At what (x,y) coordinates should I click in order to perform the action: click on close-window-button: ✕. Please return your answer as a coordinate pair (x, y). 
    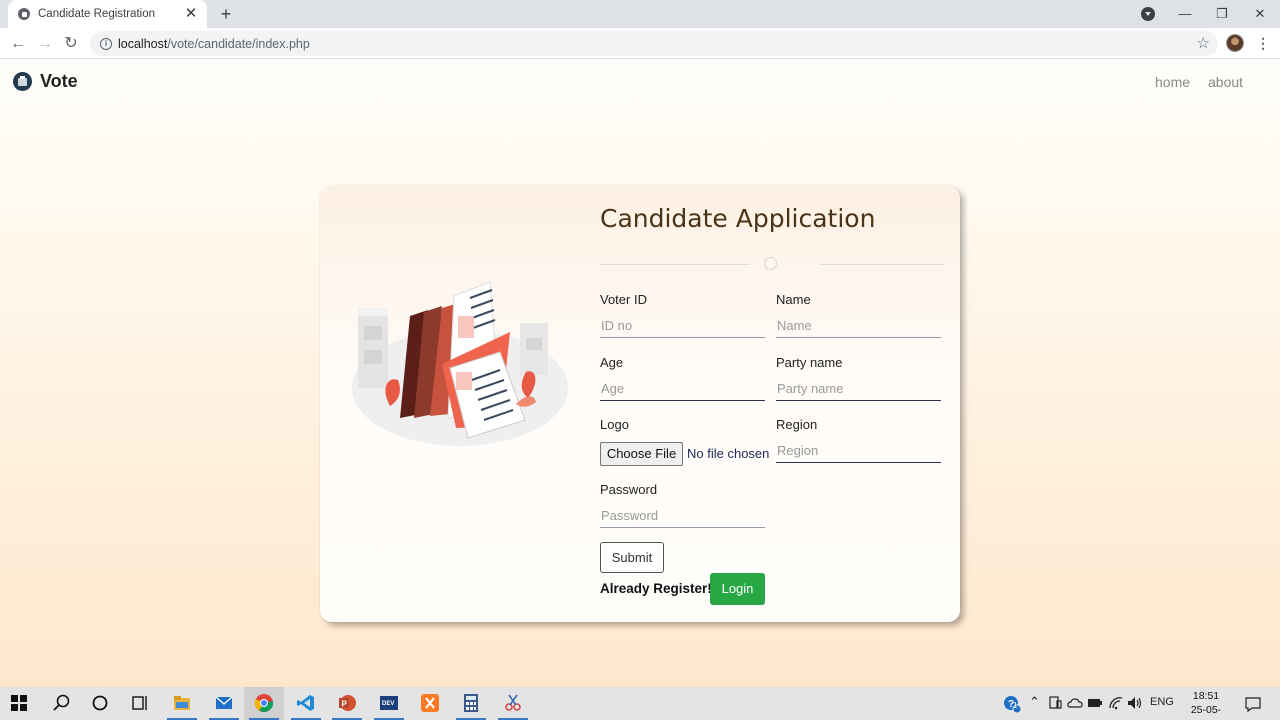
    Looking at the image, I should click on (1260, 14).